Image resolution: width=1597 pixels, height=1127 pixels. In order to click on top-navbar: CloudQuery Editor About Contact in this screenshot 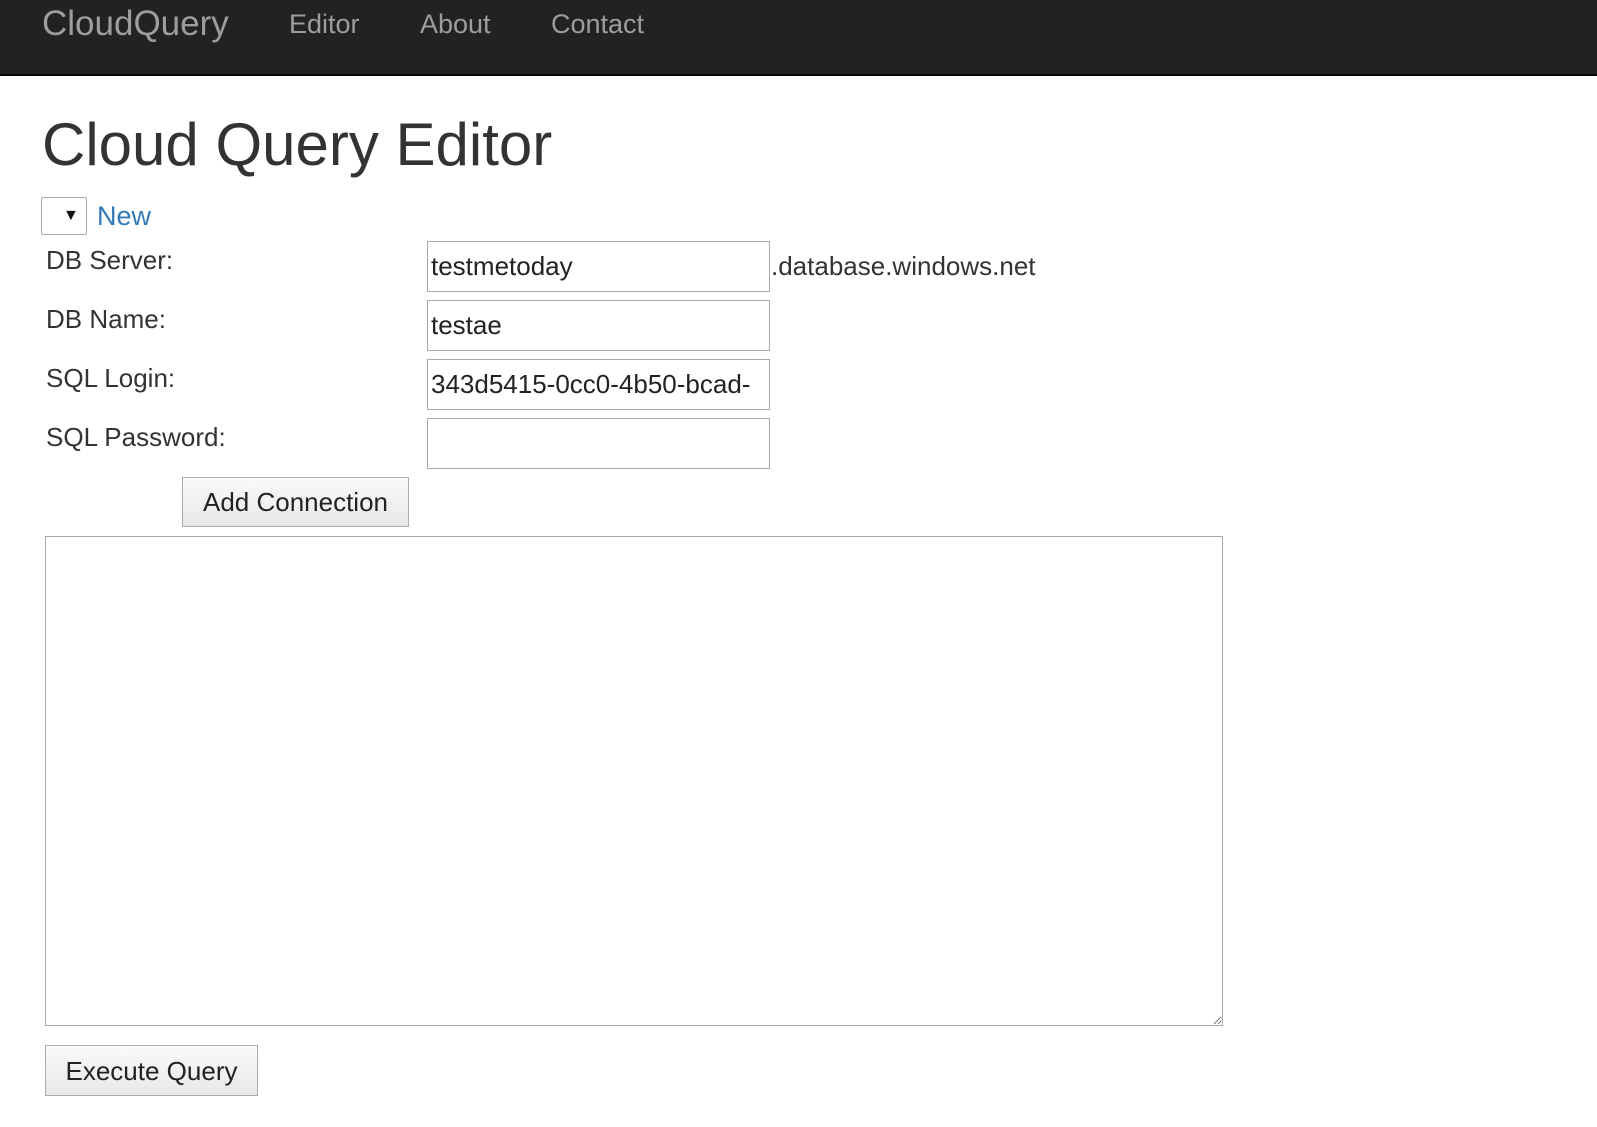, I will do `click(798, 38)`.